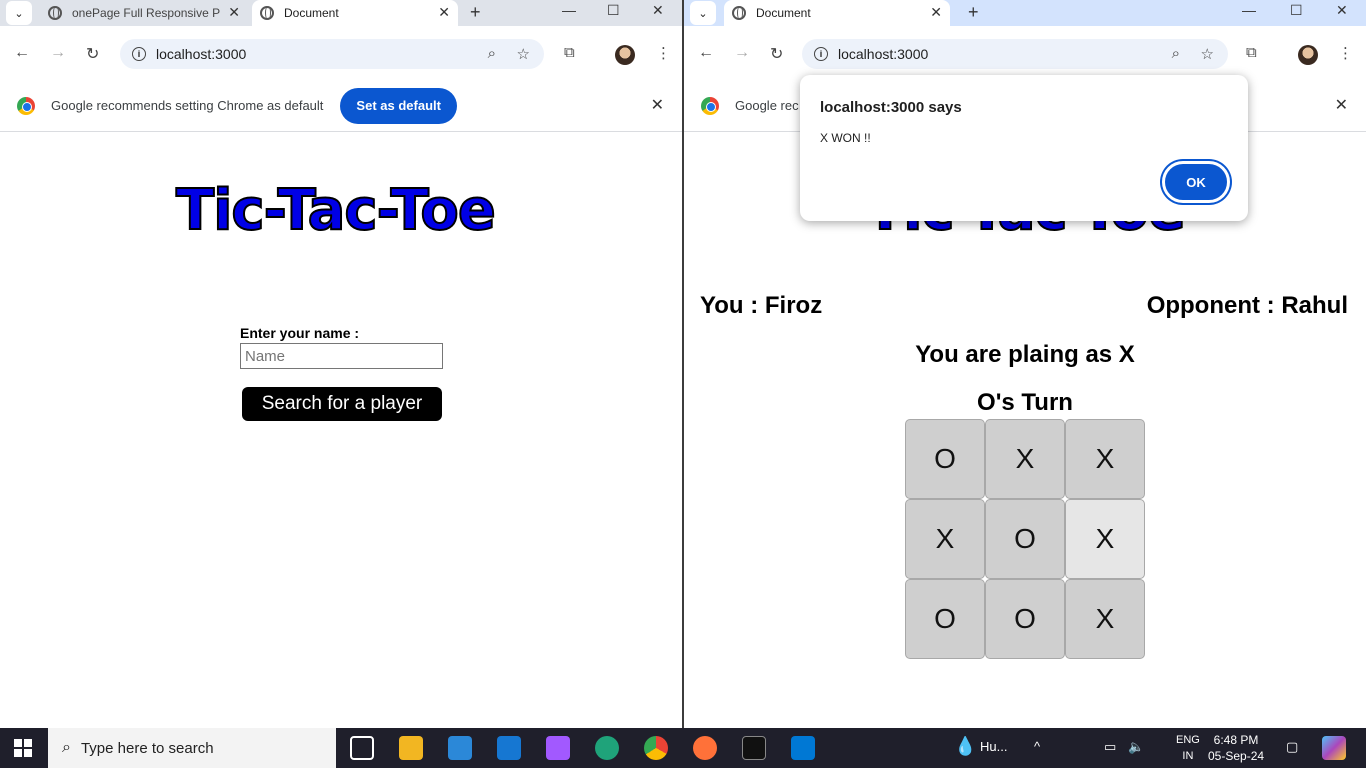  What do you see at coordinates (1188, 748) in the screenshot?
I see `language-indicator: ENG IN` at bounding box center [1188, 748].